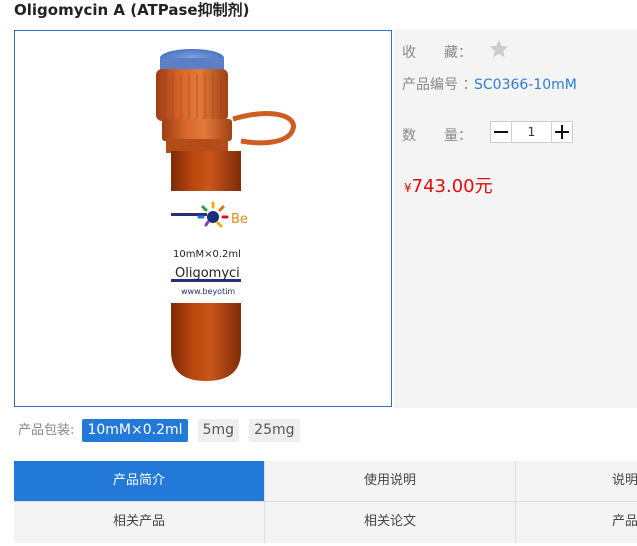 This screenshot has height=546, width=637. I want to click on quantity-label: 数 量：, so click(437, 136).